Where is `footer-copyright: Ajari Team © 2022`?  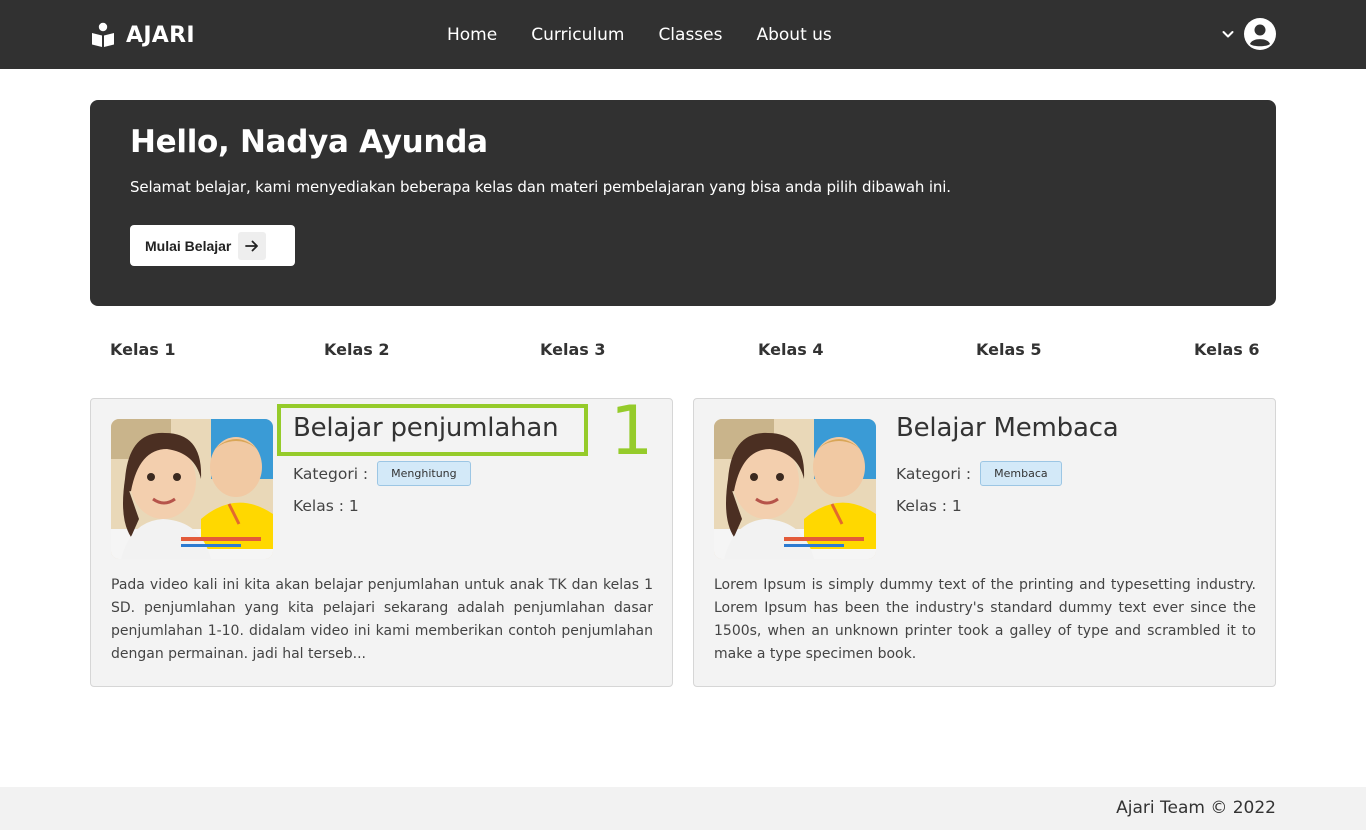
footer-copyright: Ajari Team © 2022 is located at coordinates (1196, 808).